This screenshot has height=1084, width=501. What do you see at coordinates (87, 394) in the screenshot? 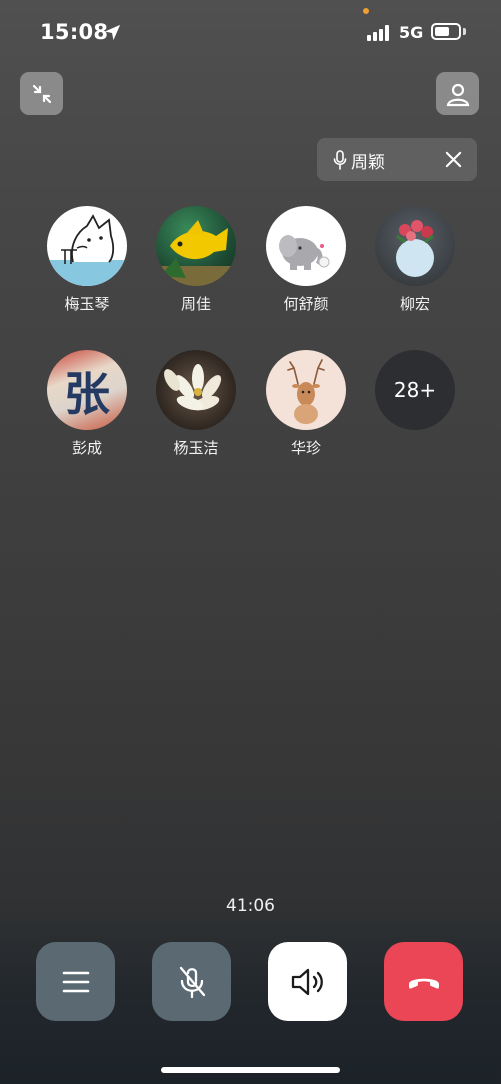
I see `avatar-character: 张` at bounding box center [87, 394].